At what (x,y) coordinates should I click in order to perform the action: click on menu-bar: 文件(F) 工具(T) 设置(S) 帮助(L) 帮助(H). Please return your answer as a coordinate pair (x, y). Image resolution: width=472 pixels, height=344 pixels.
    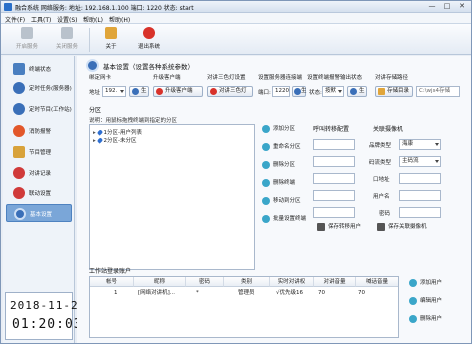
    Looking at the image, I should click on (236, 18).